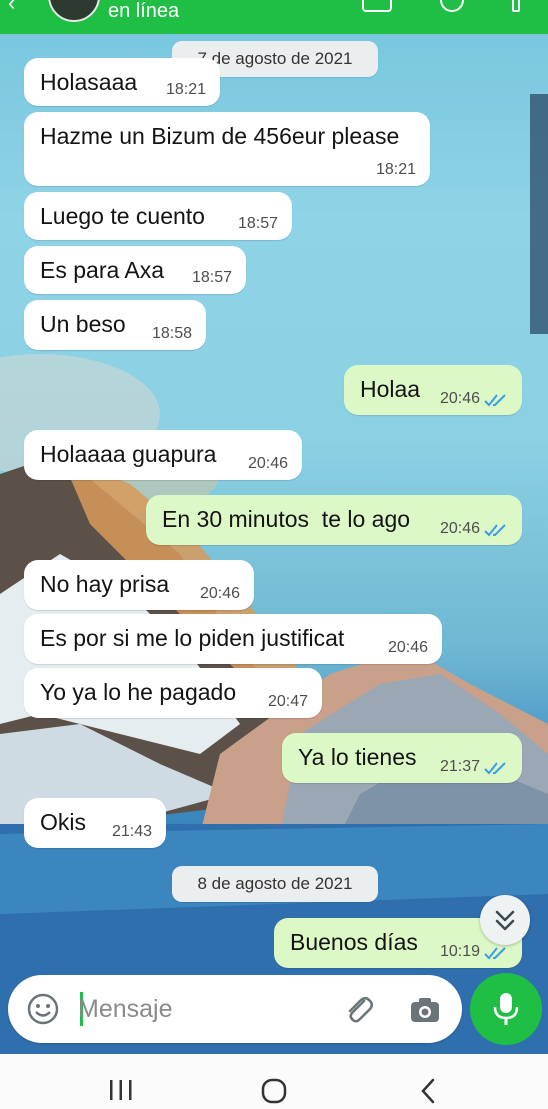 Image resolution: width=548 pixels, height=1109 pixels. Describe the element at coordinates (377, 6) in the screenshot. I see `video-call-icon` at that location.